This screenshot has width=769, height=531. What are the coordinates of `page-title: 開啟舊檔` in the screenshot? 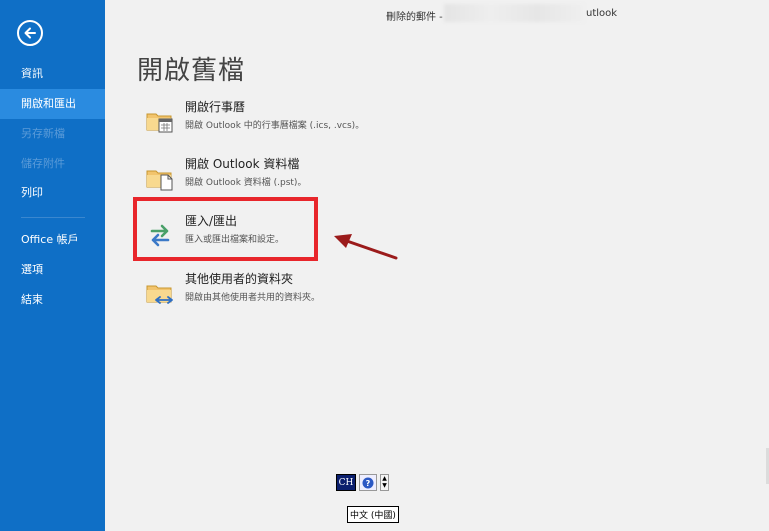 It's located at (191, 71).